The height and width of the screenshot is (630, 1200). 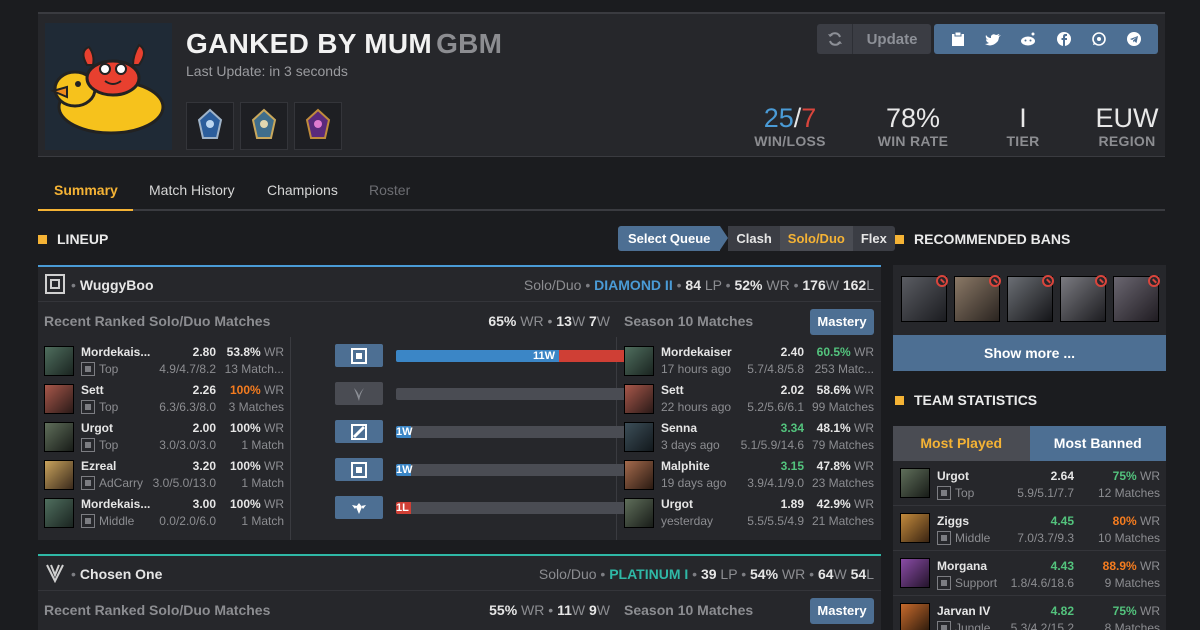 What do you see at coordinates (833, 466) in the screenshot?
I see `winrate-value: 47.8%` at bounding box center [833, 466].